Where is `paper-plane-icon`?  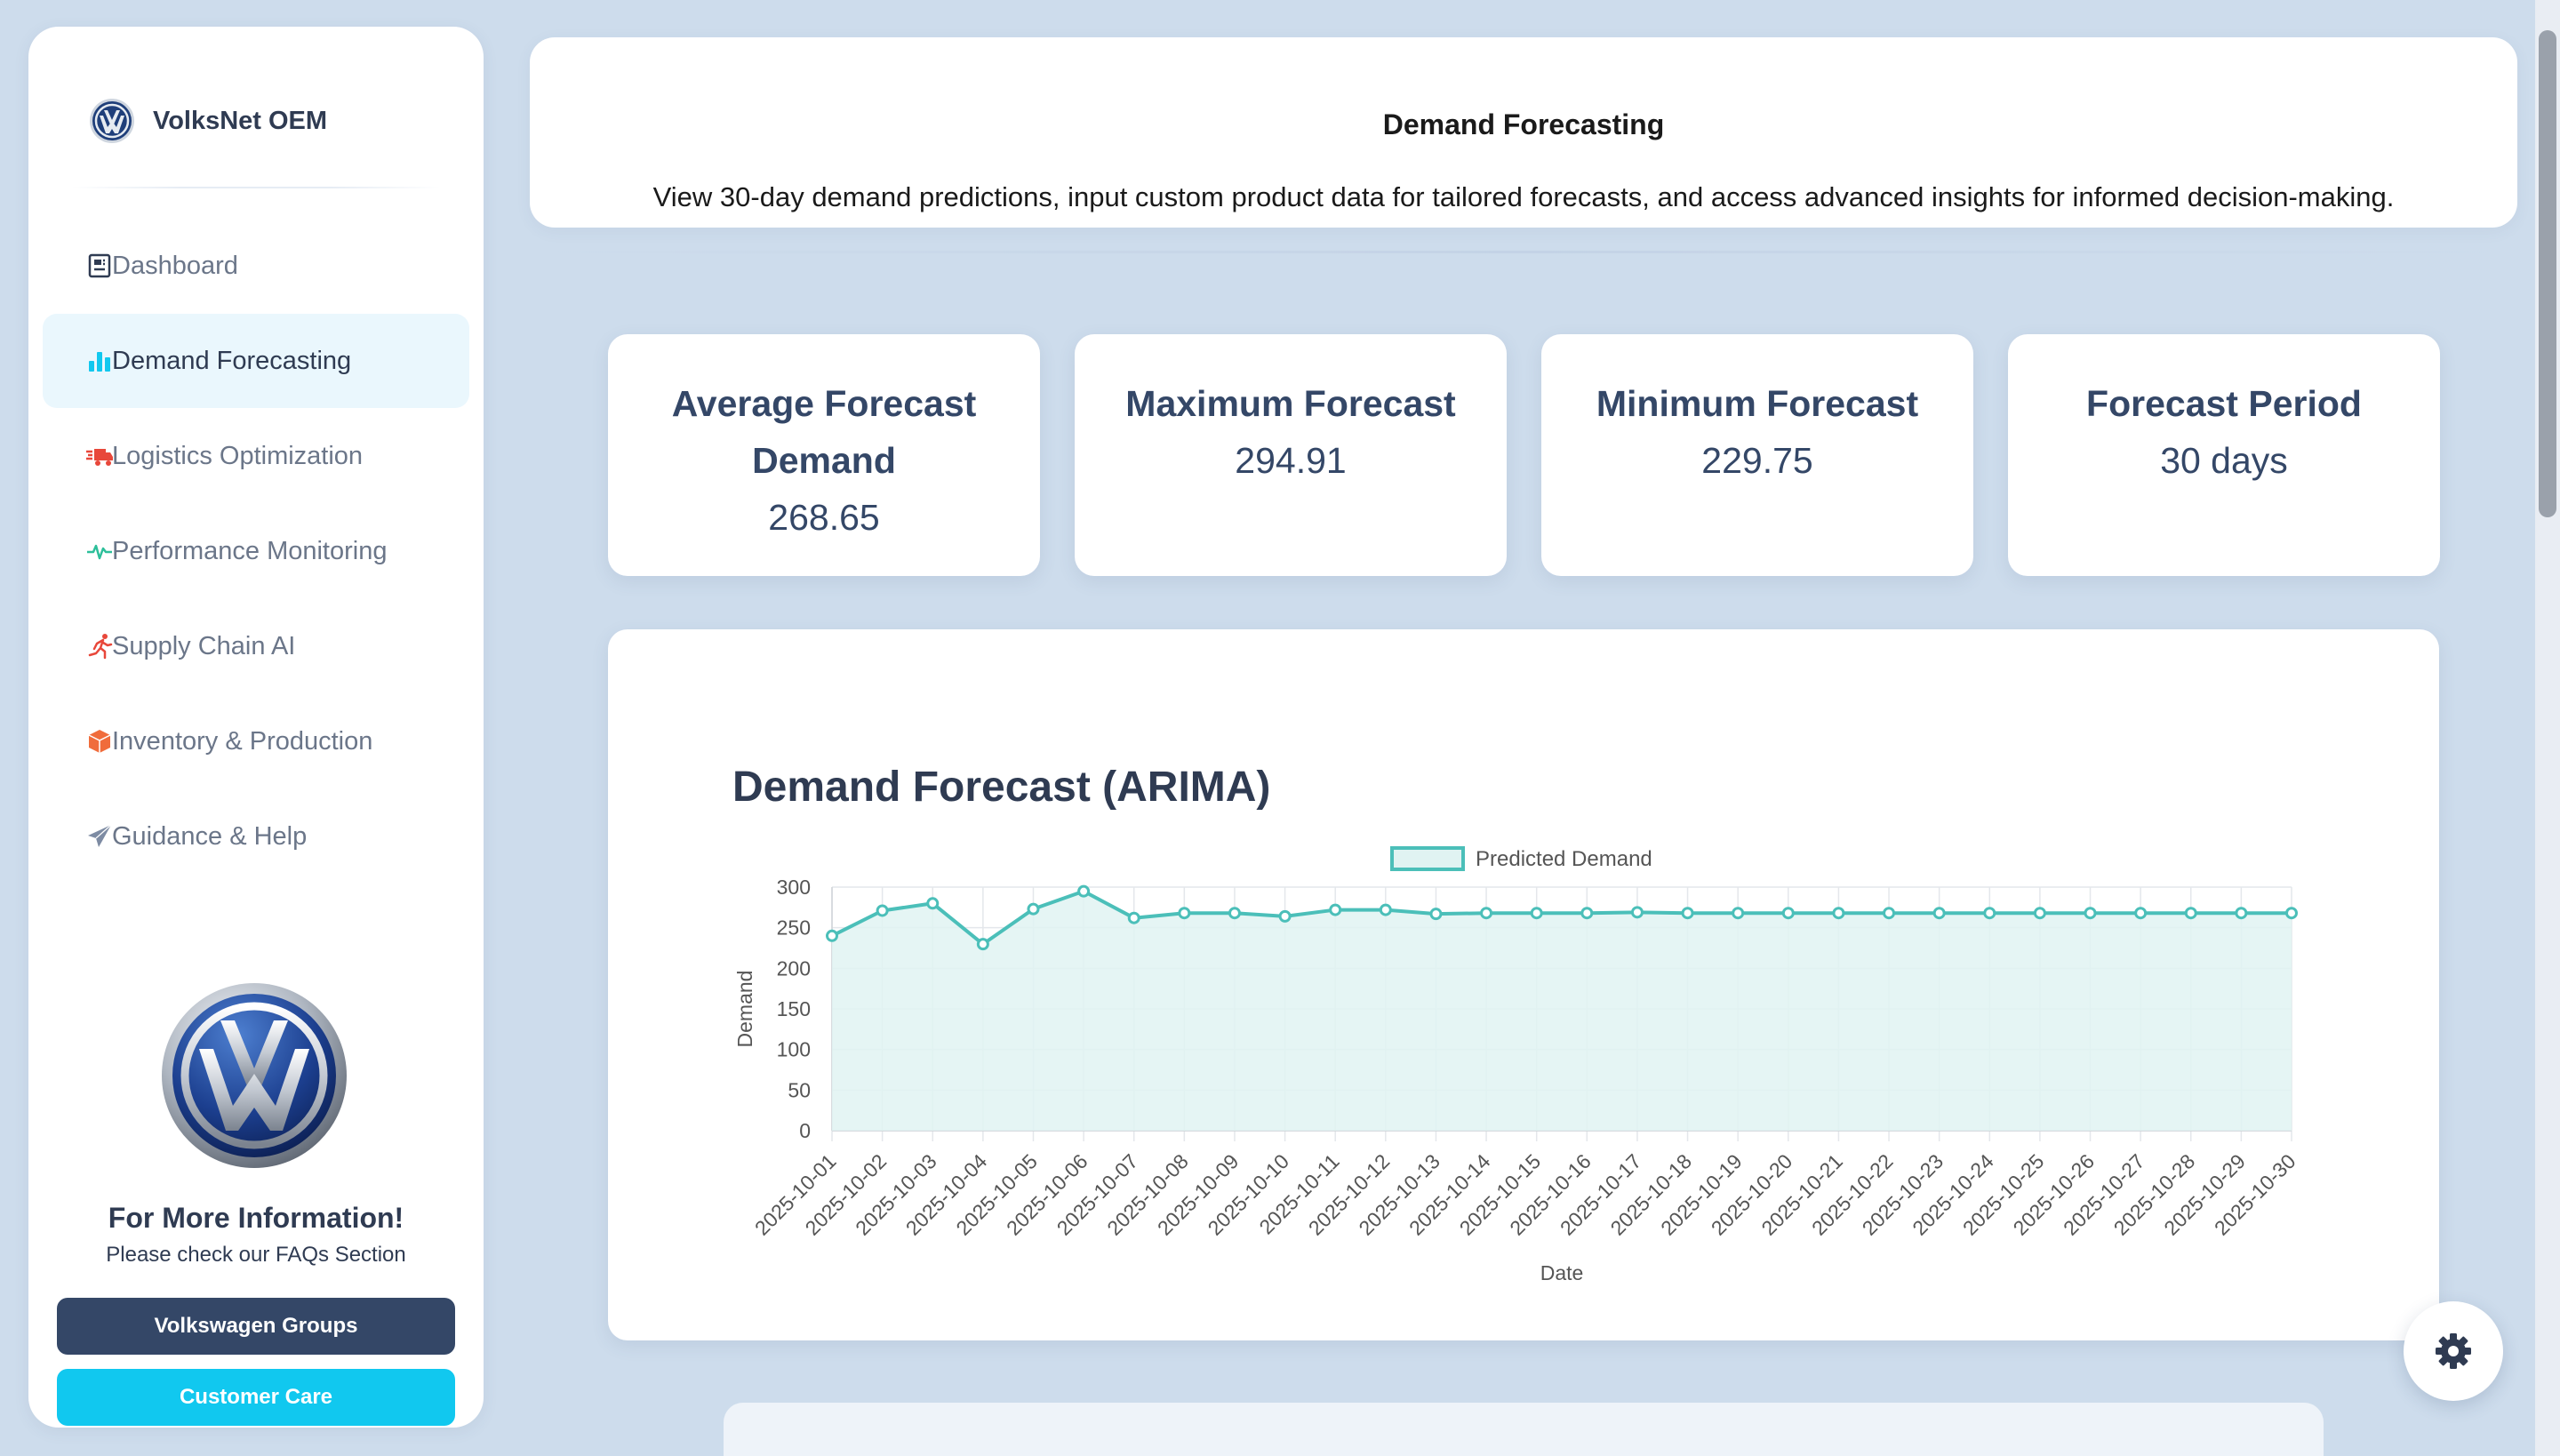 paper-plane-icon is located at coordinates (100, 835).